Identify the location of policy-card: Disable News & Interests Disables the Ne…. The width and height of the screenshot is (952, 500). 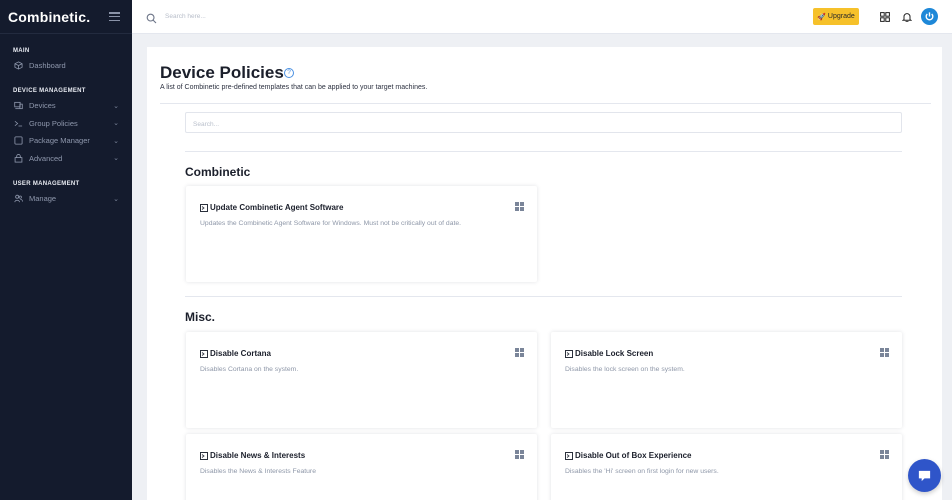
(361, 467).